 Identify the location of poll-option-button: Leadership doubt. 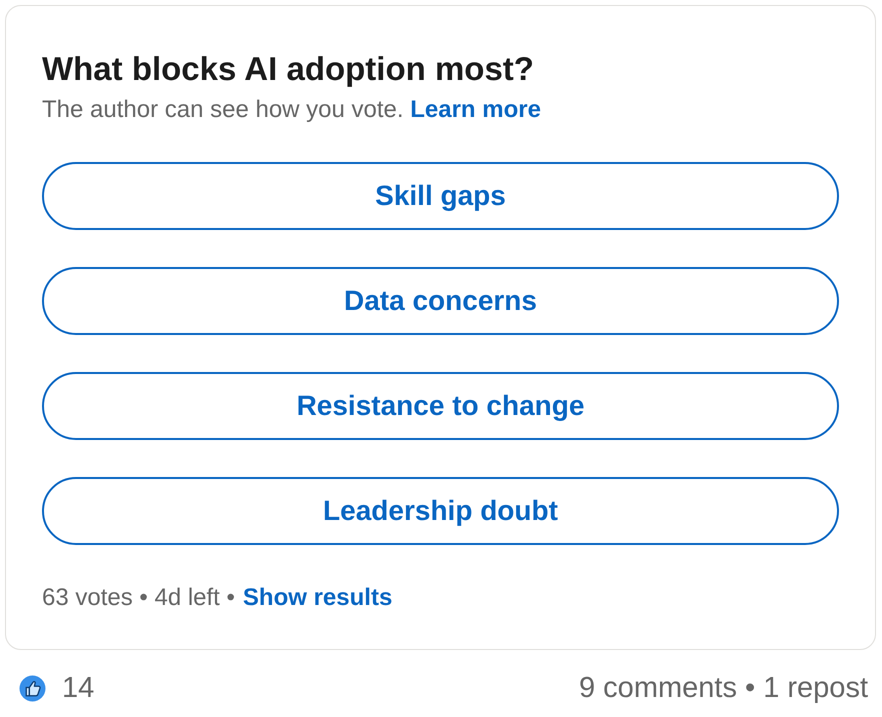
(440, 511).